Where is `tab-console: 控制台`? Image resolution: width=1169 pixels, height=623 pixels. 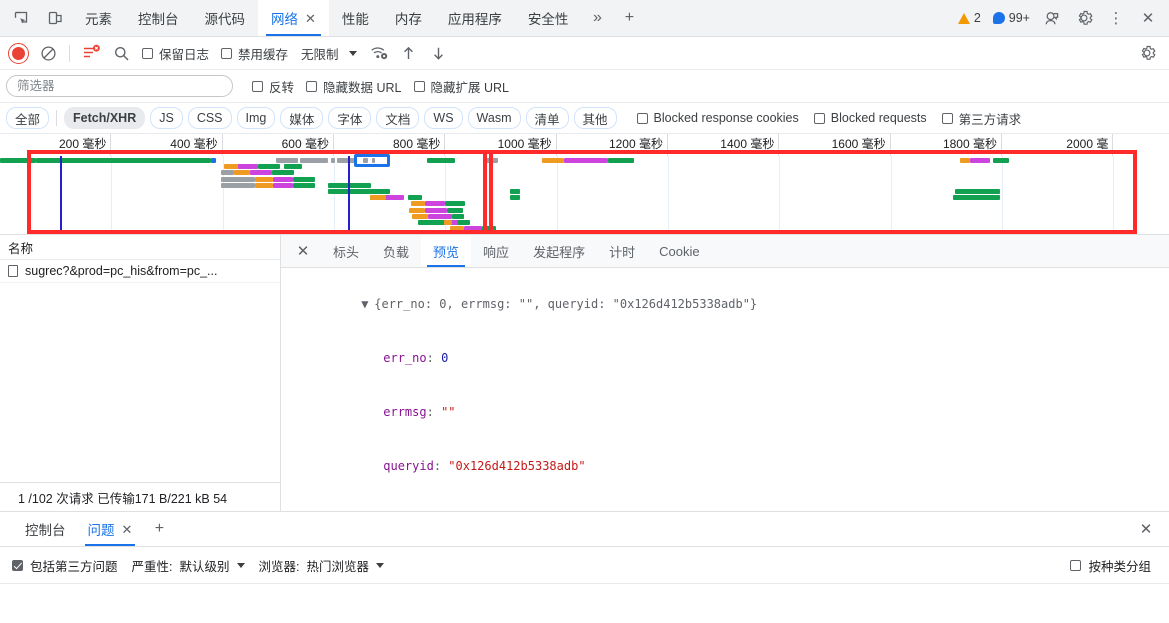
tab-console: 控制台 is located at coordinates (158, 18).